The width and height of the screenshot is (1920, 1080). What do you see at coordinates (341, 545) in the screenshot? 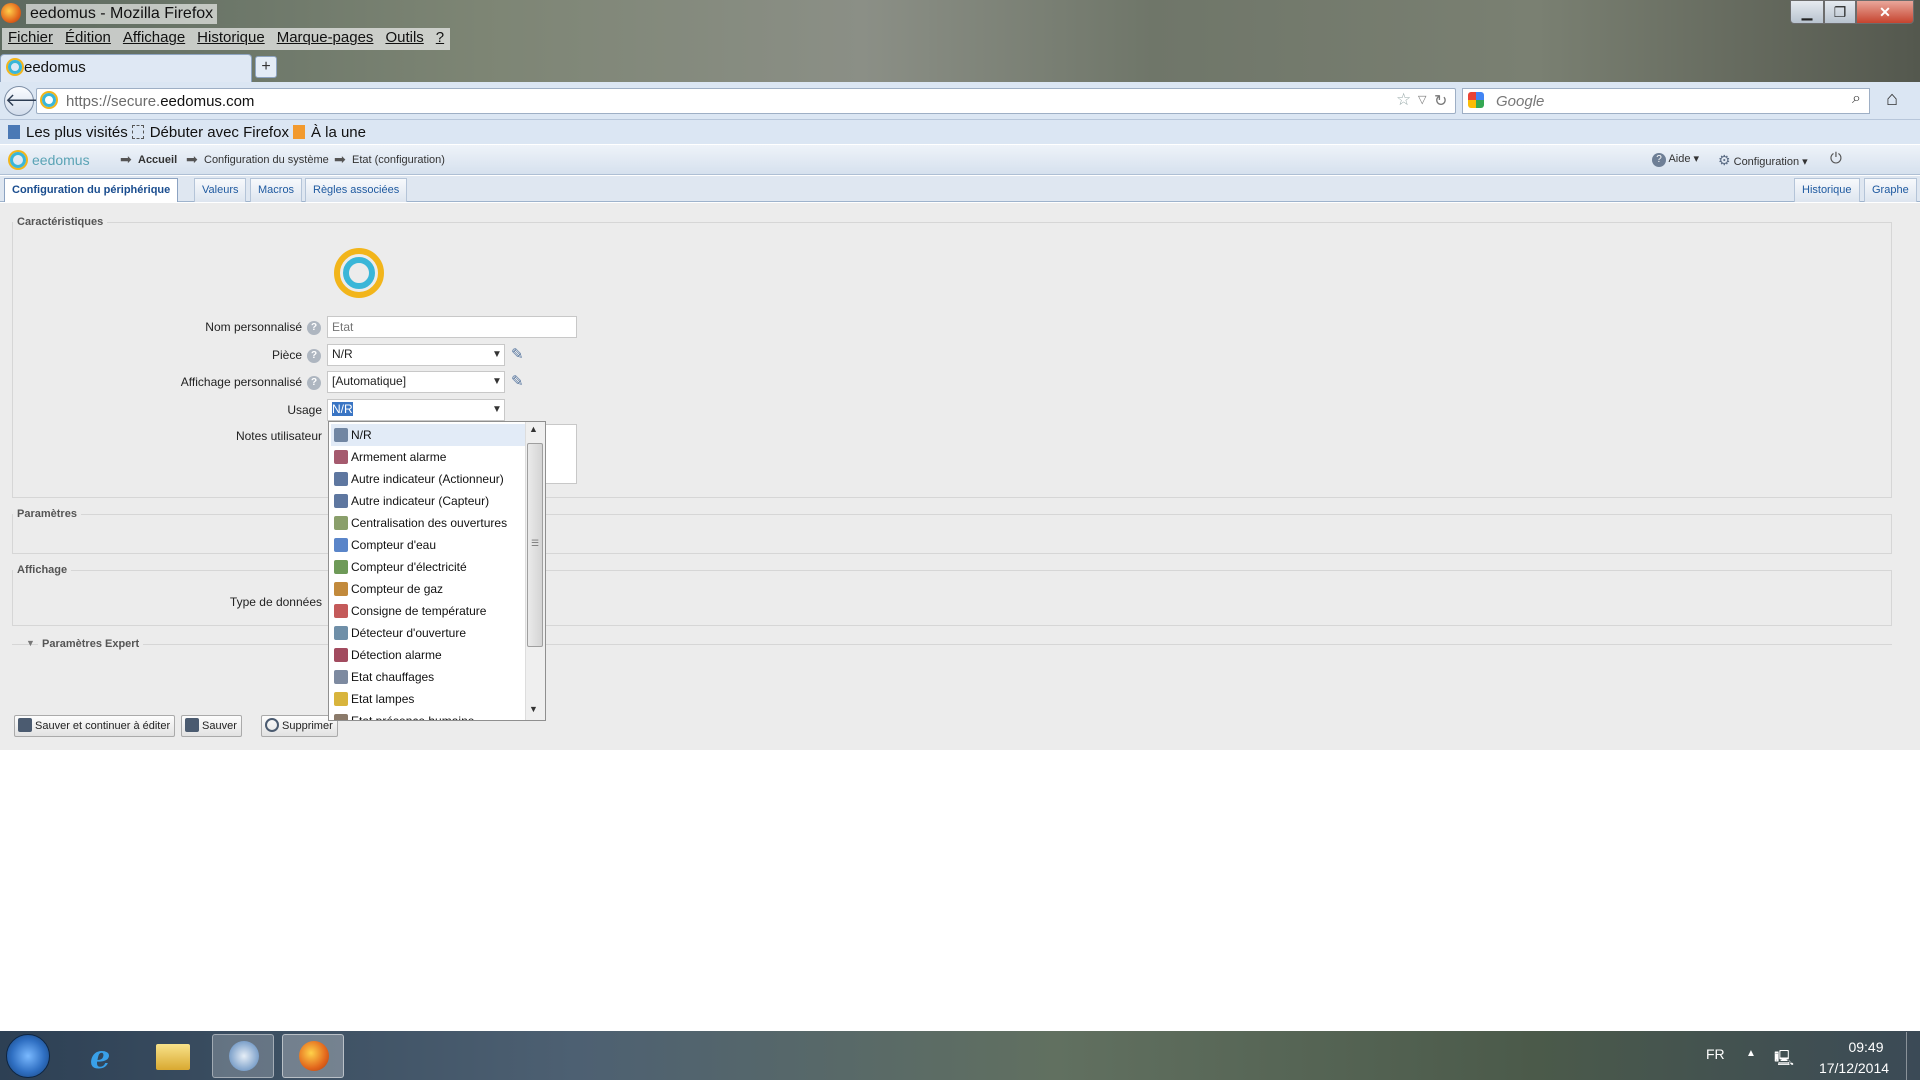
I see `water-drop-icon` at bounding box center [341, 545].